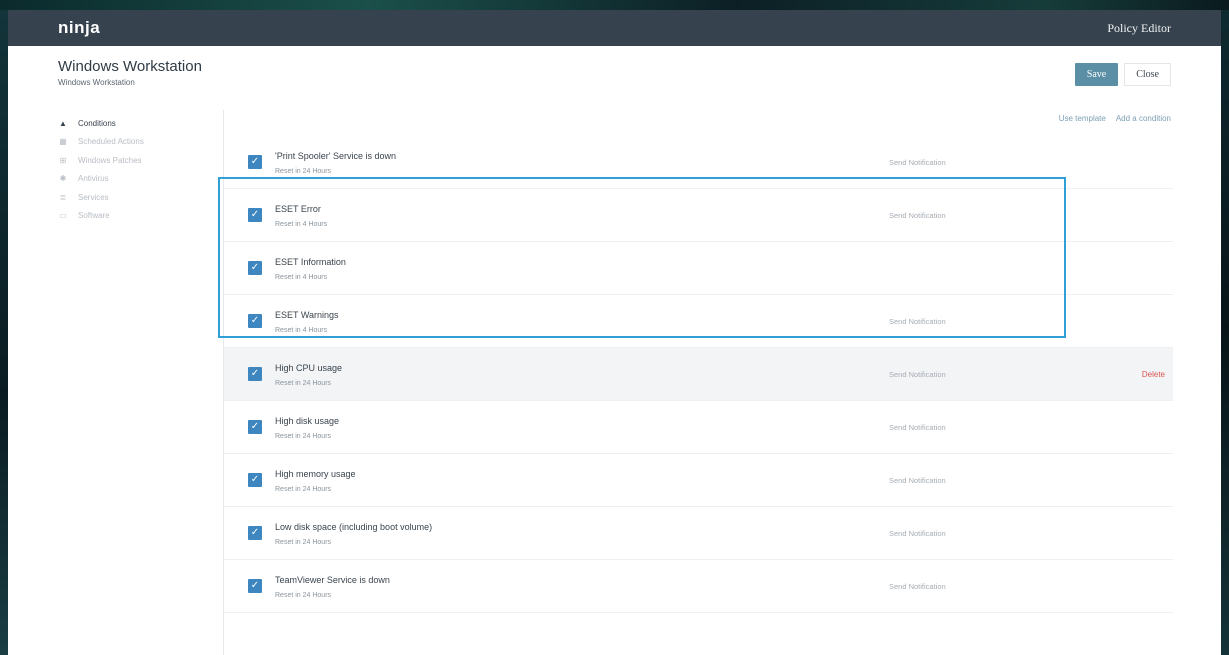 Image resolution: width=1229 pixels, height=655 pixels. Describe the element at coordinates (332, 580) in the screenshot. I see `condition-title: TeamViewer Service is down` at that location.